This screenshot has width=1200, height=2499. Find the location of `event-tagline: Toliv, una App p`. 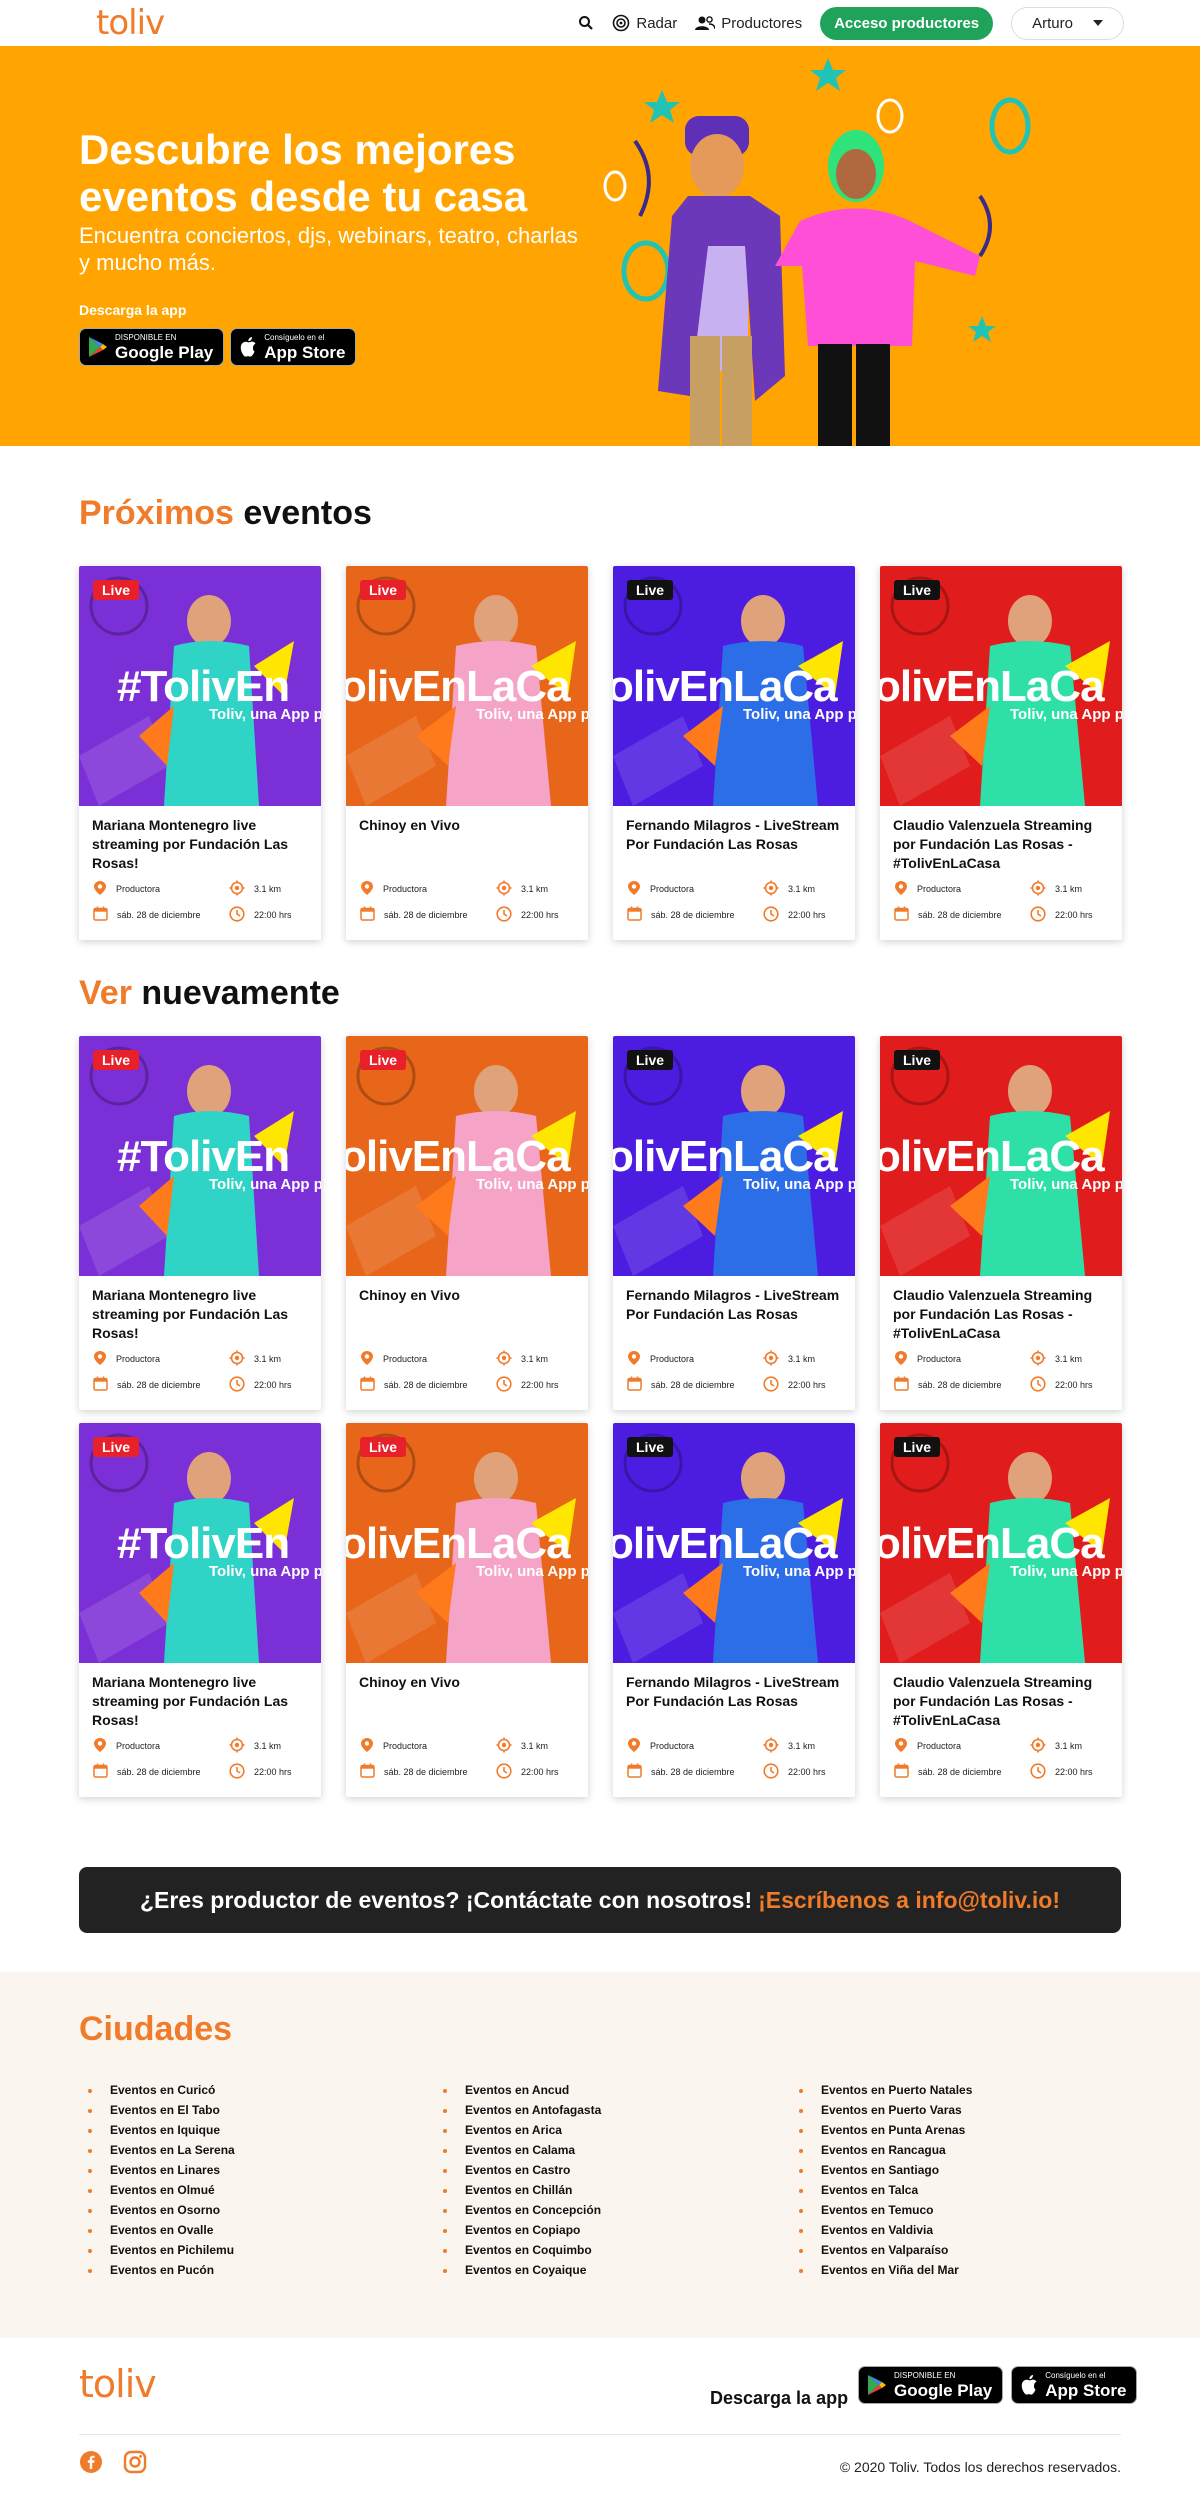

event-tagline: Toliv, una App p is located at coordinates (1066, 1571).